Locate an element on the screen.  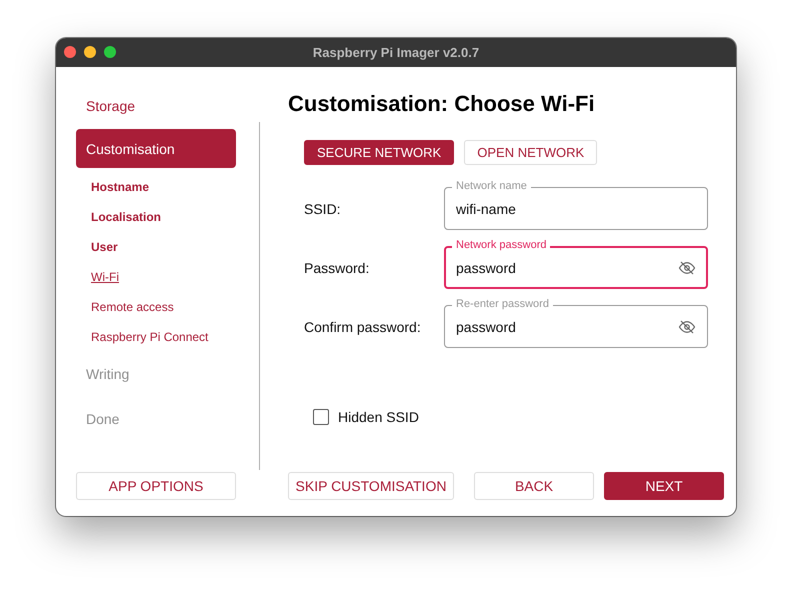
action-button: NEXT is located at coordinates (664, 486).